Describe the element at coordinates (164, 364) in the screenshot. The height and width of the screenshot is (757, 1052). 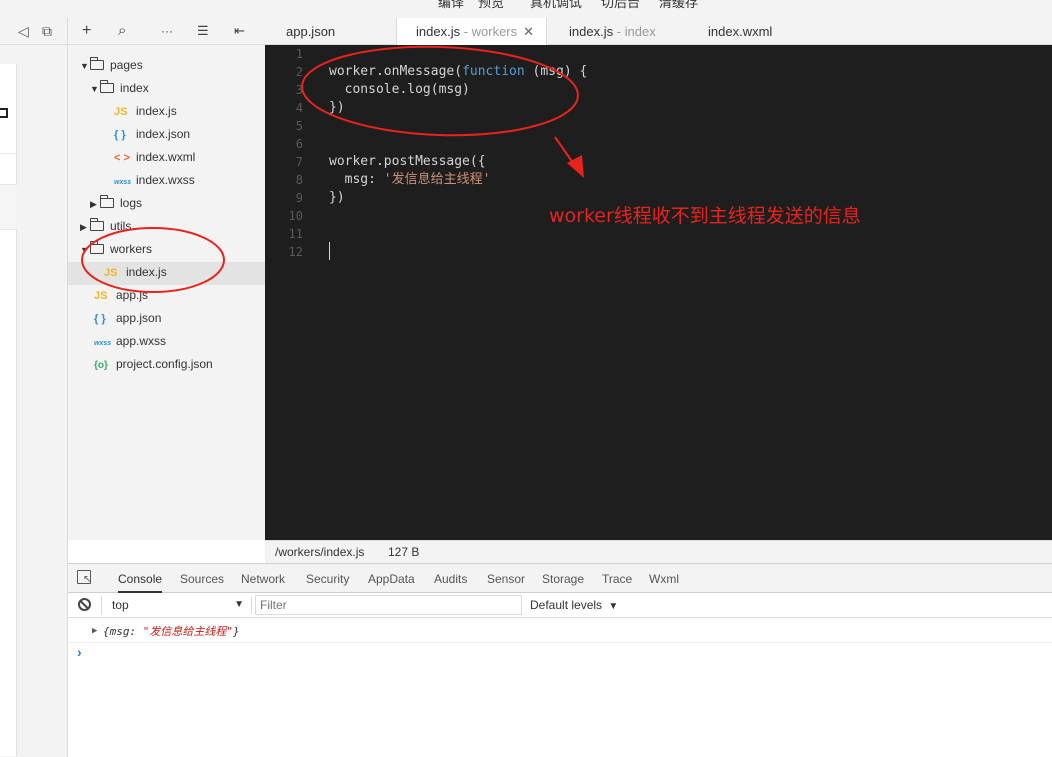
I see `tree-item-label: project.config.json` at that location.